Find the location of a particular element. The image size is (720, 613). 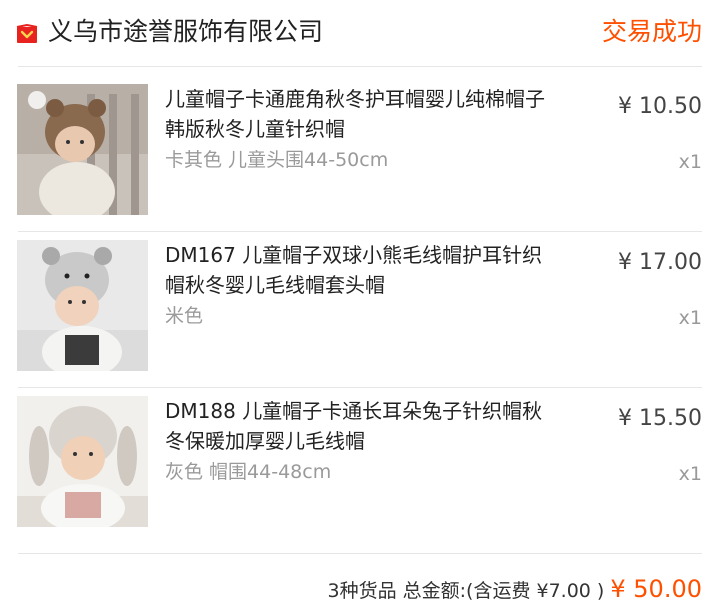

shop-name: 义乌市途誉服饰有限公司 is located at coordinates (185, 32).